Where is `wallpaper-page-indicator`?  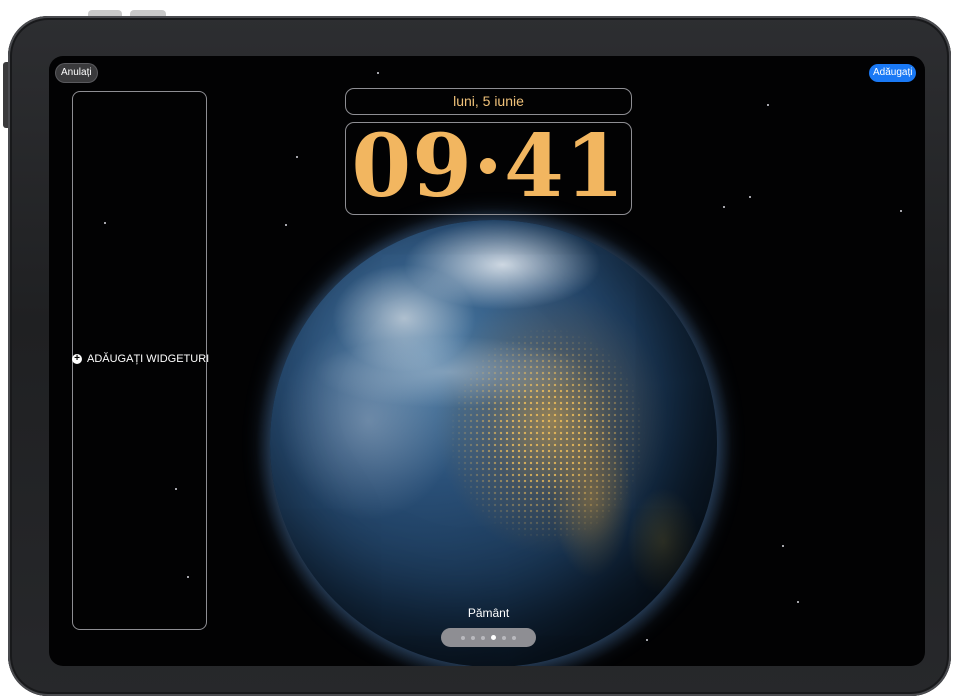
wallpaper-page-indicator is located at coordinates (488, 637).